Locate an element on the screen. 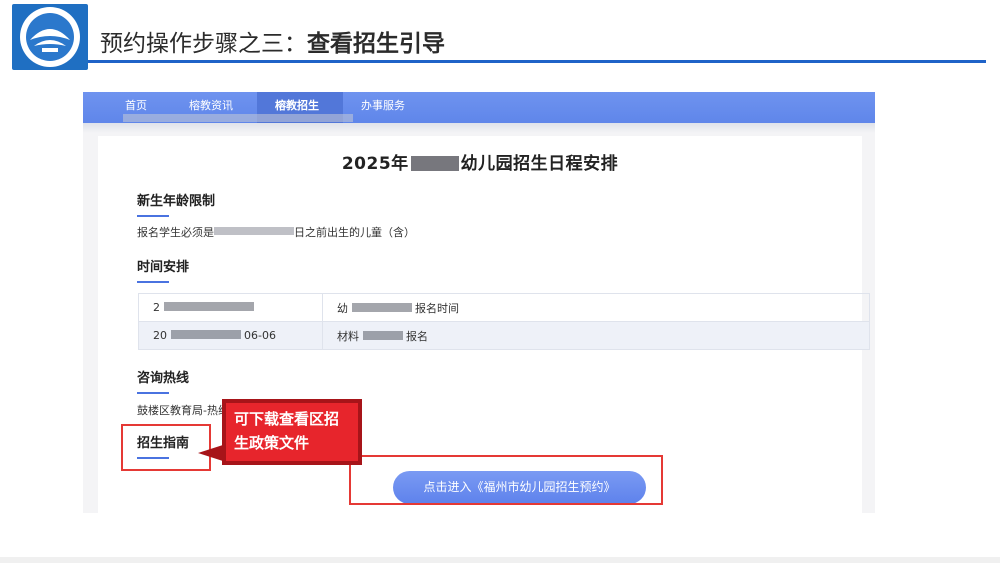  nav-item-services: 办事服务 is located at coordinates (386, 107).